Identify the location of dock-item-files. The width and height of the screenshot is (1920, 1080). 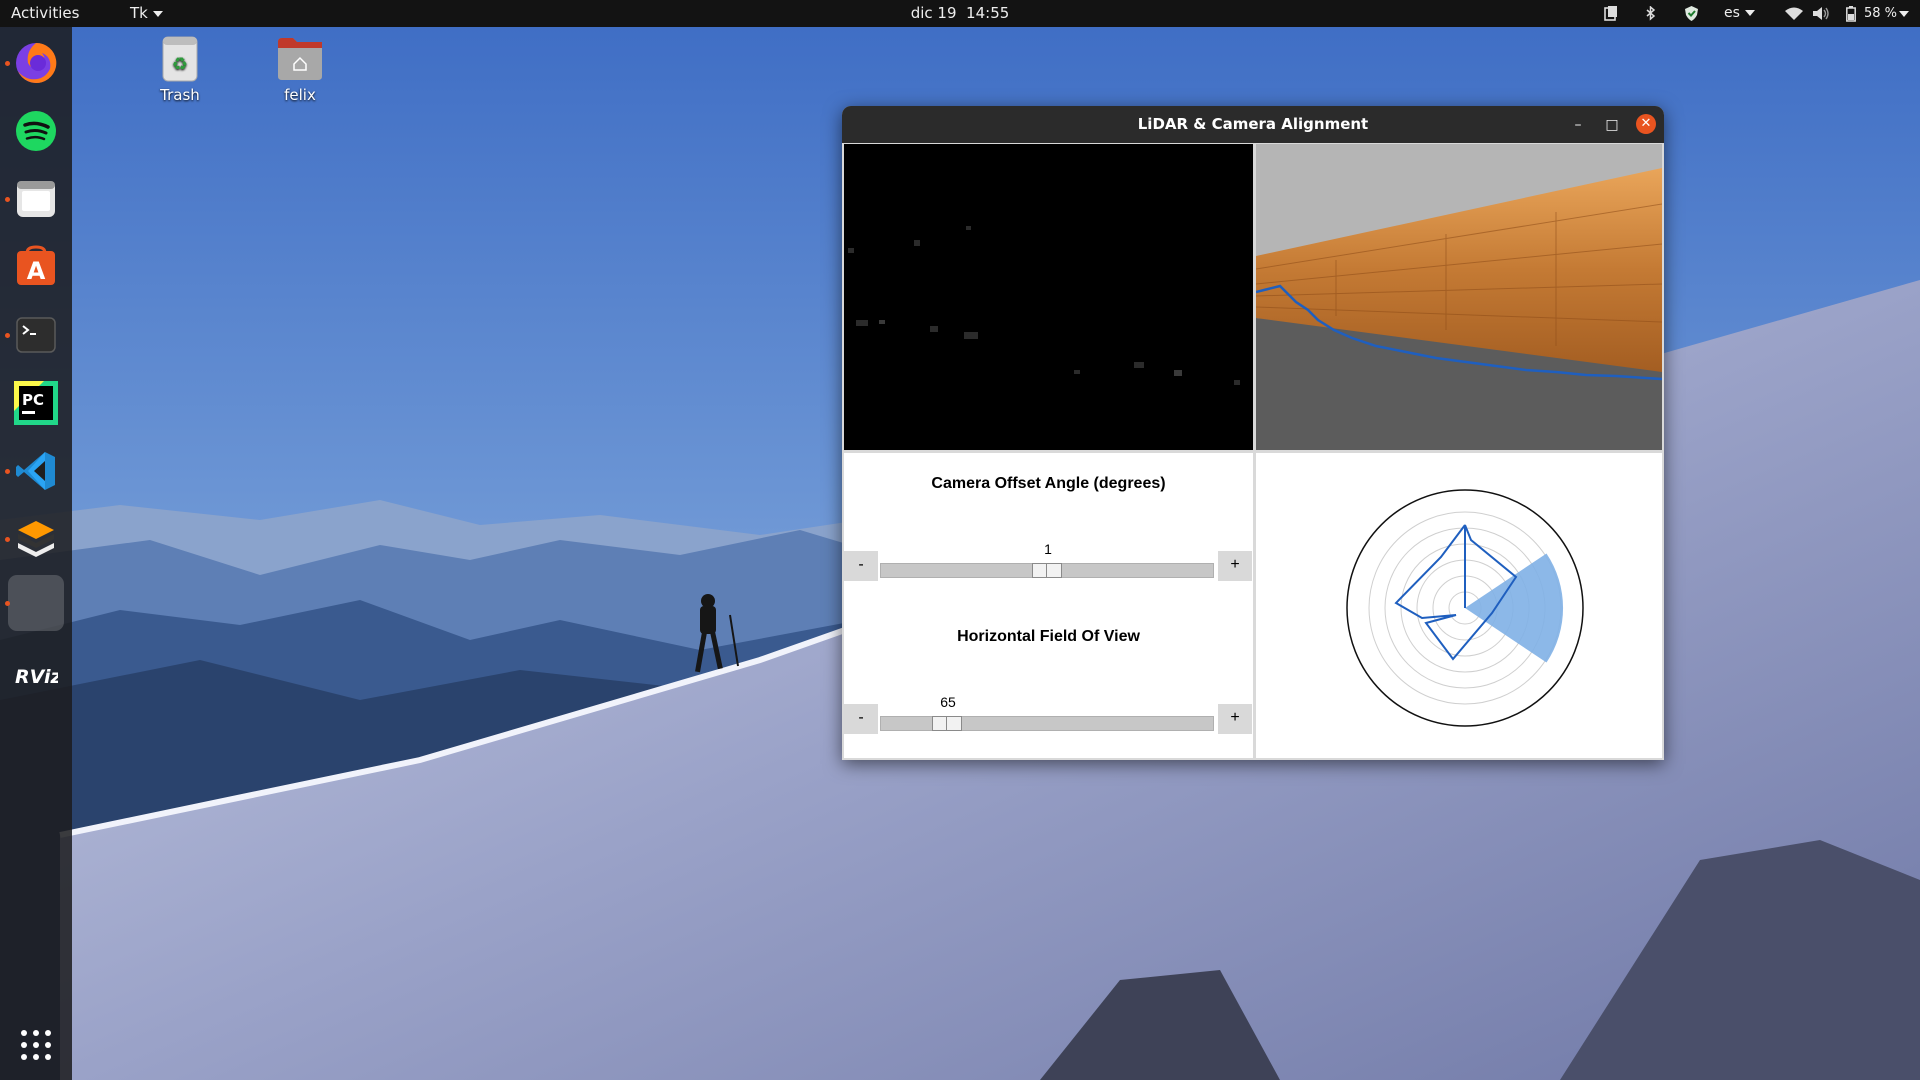
(36, 199).